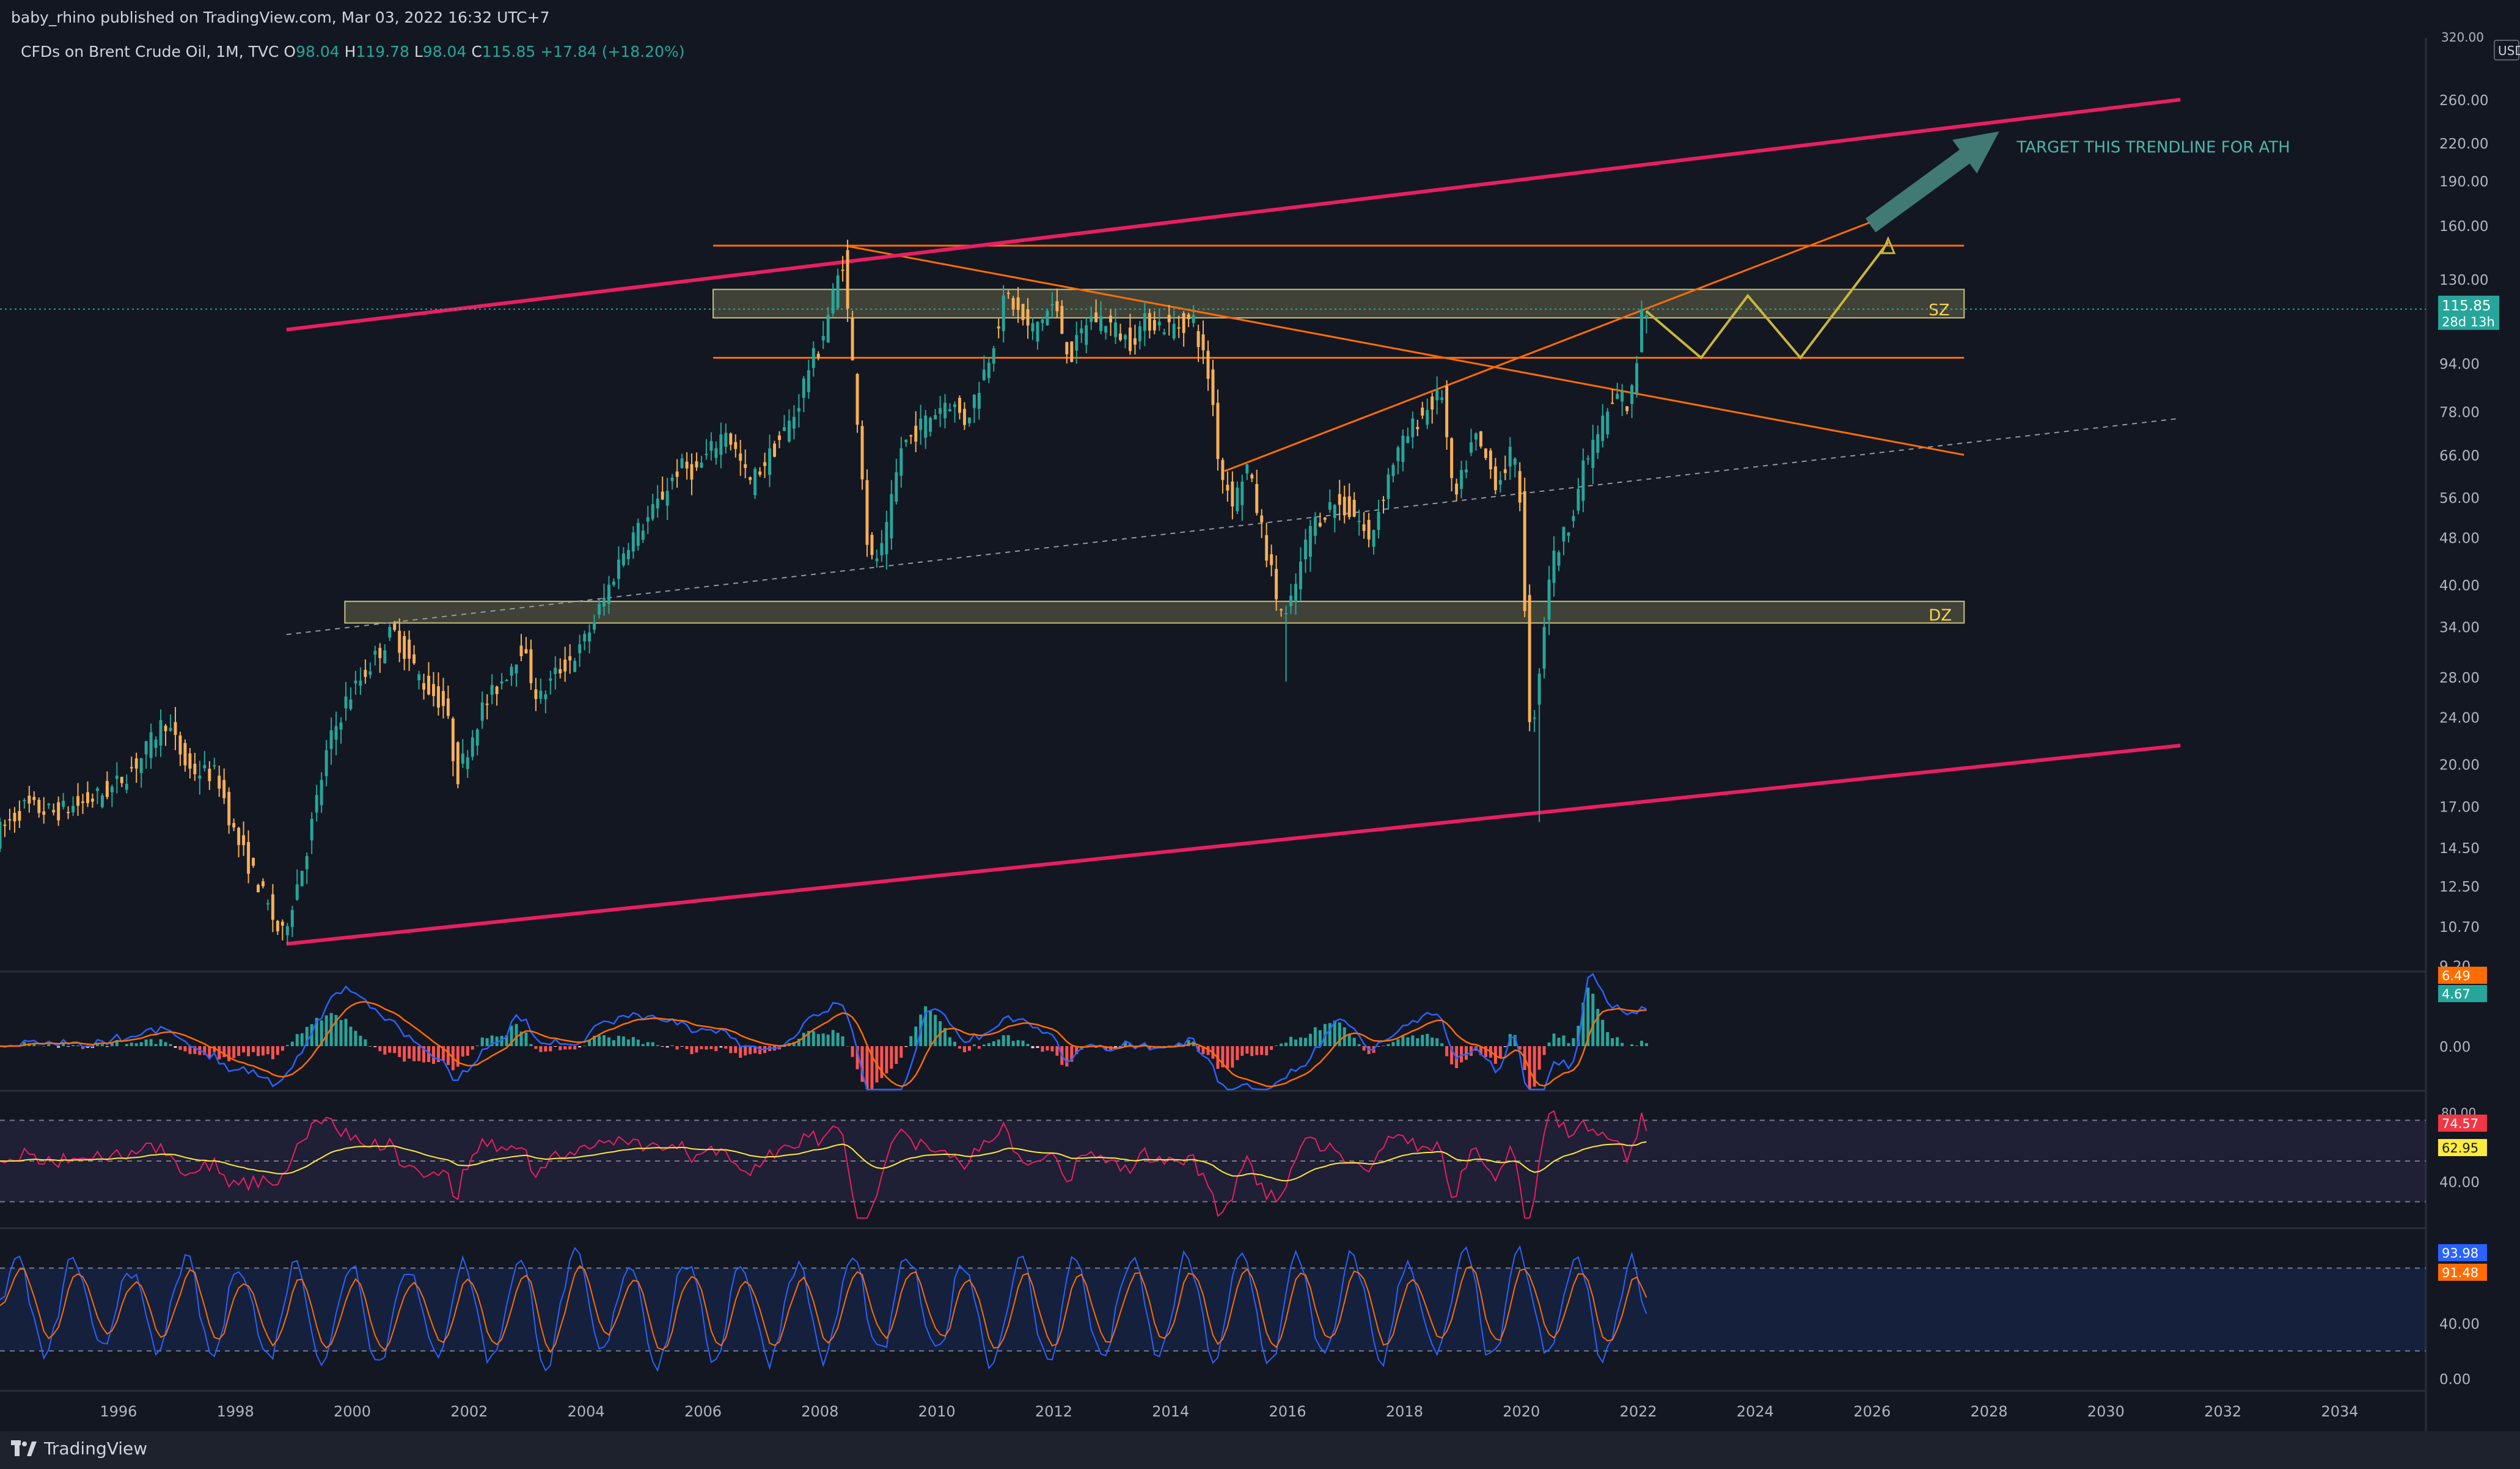 Image resolution: width=2520 pixels, height=1469 pixels. Describe the element at coordinates (318, 51) in the screenshot. I see `open-value: 98.04` at that location.